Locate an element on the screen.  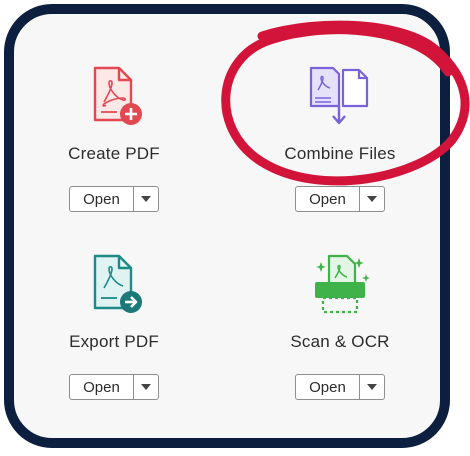
create-pdf-icon is located at coordinates (117, 95).